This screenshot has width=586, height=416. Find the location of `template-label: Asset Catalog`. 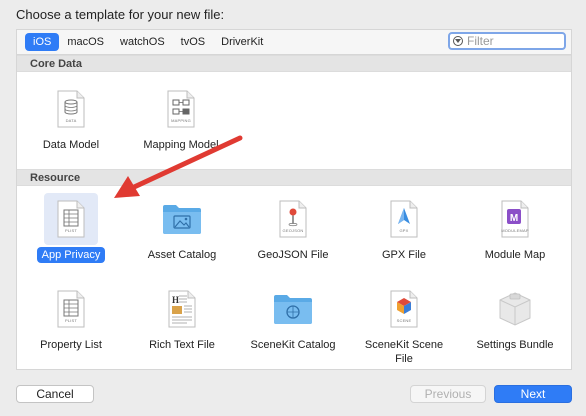

template-label: Asset Catalog is located at coordinates (182, 255).